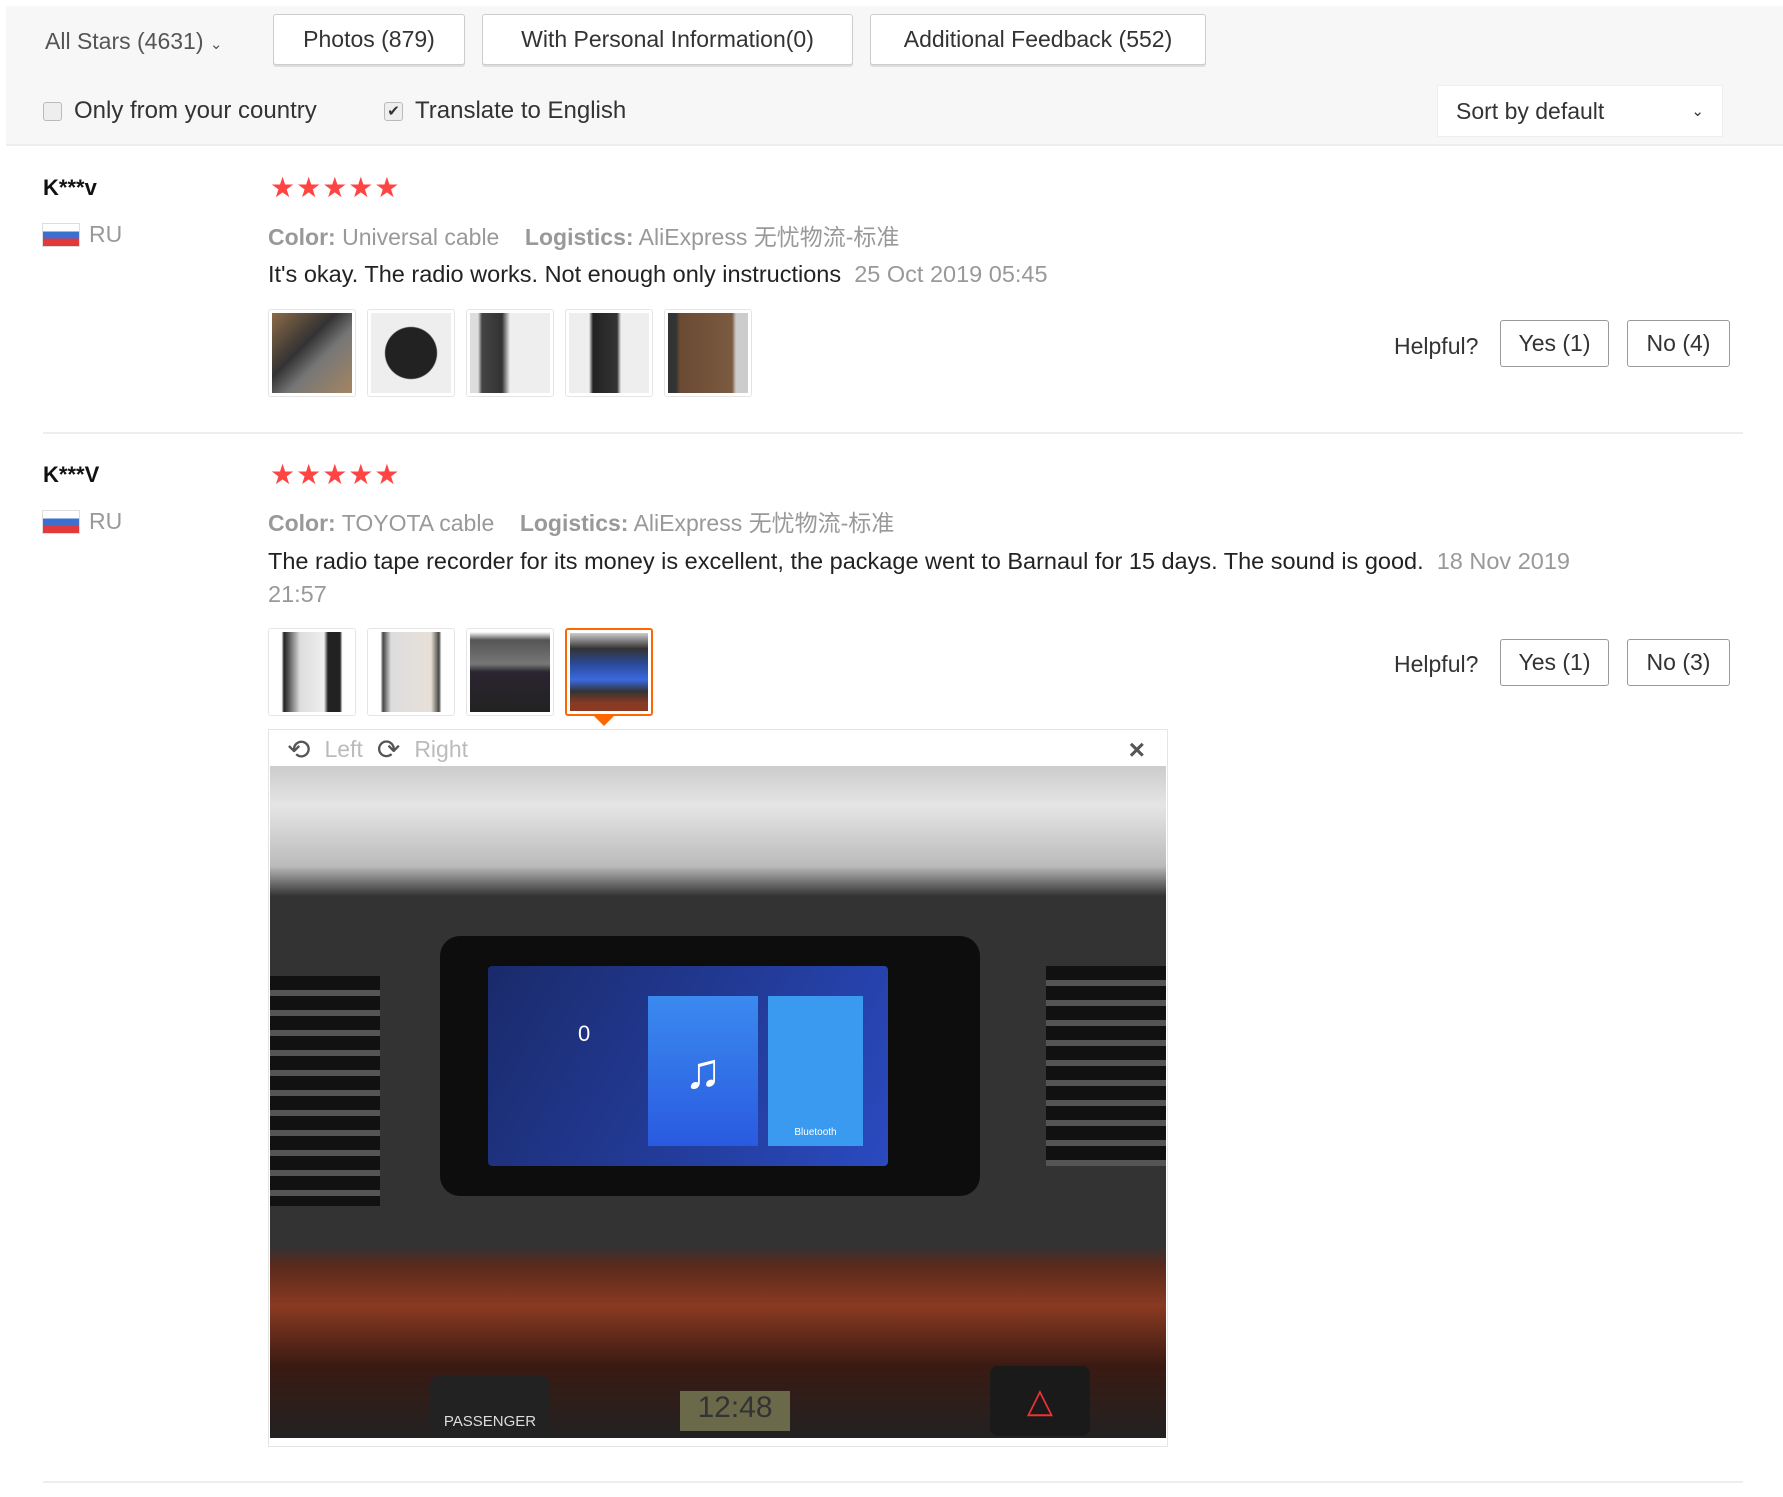 The width and height of the screenshot is (1783, 1497). I want to click on rotate-left-icon: ⟲, so click(298, 749).